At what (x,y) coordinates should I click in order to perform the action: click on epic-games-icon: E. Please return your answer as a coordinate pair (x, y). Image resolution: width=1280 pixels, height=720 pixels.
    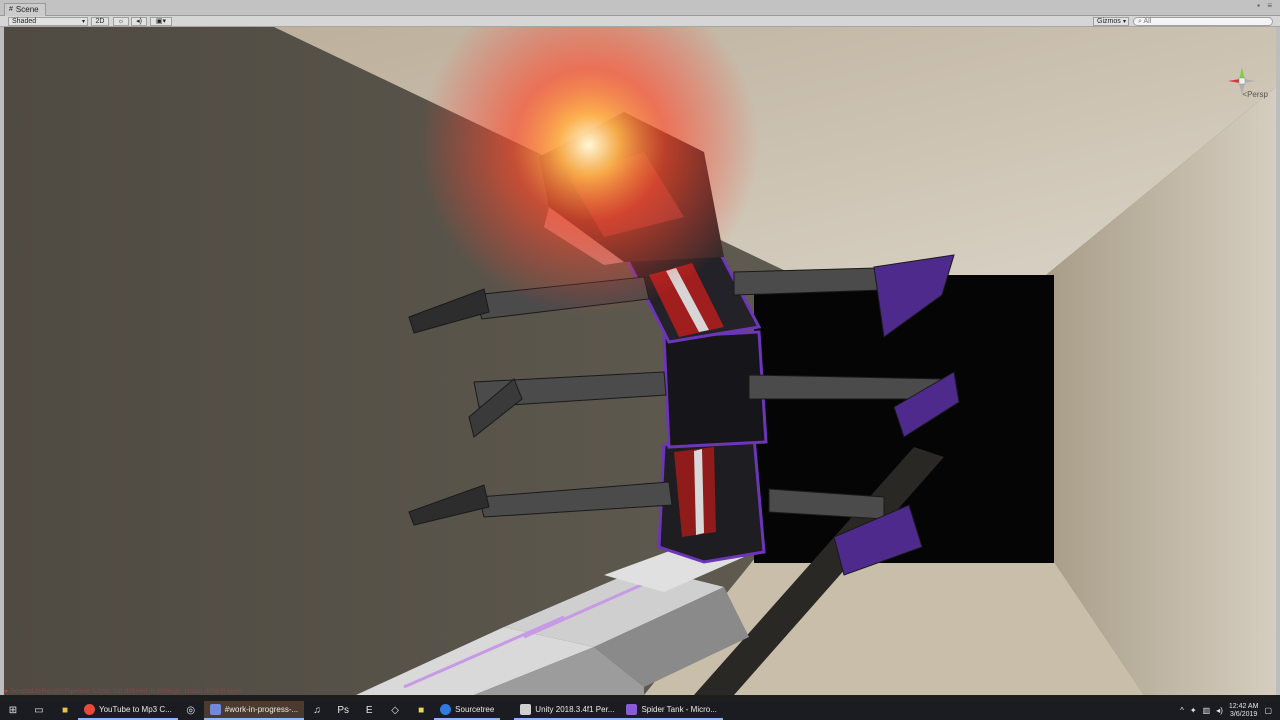
    Looking at the image, I should click on (369, 710).